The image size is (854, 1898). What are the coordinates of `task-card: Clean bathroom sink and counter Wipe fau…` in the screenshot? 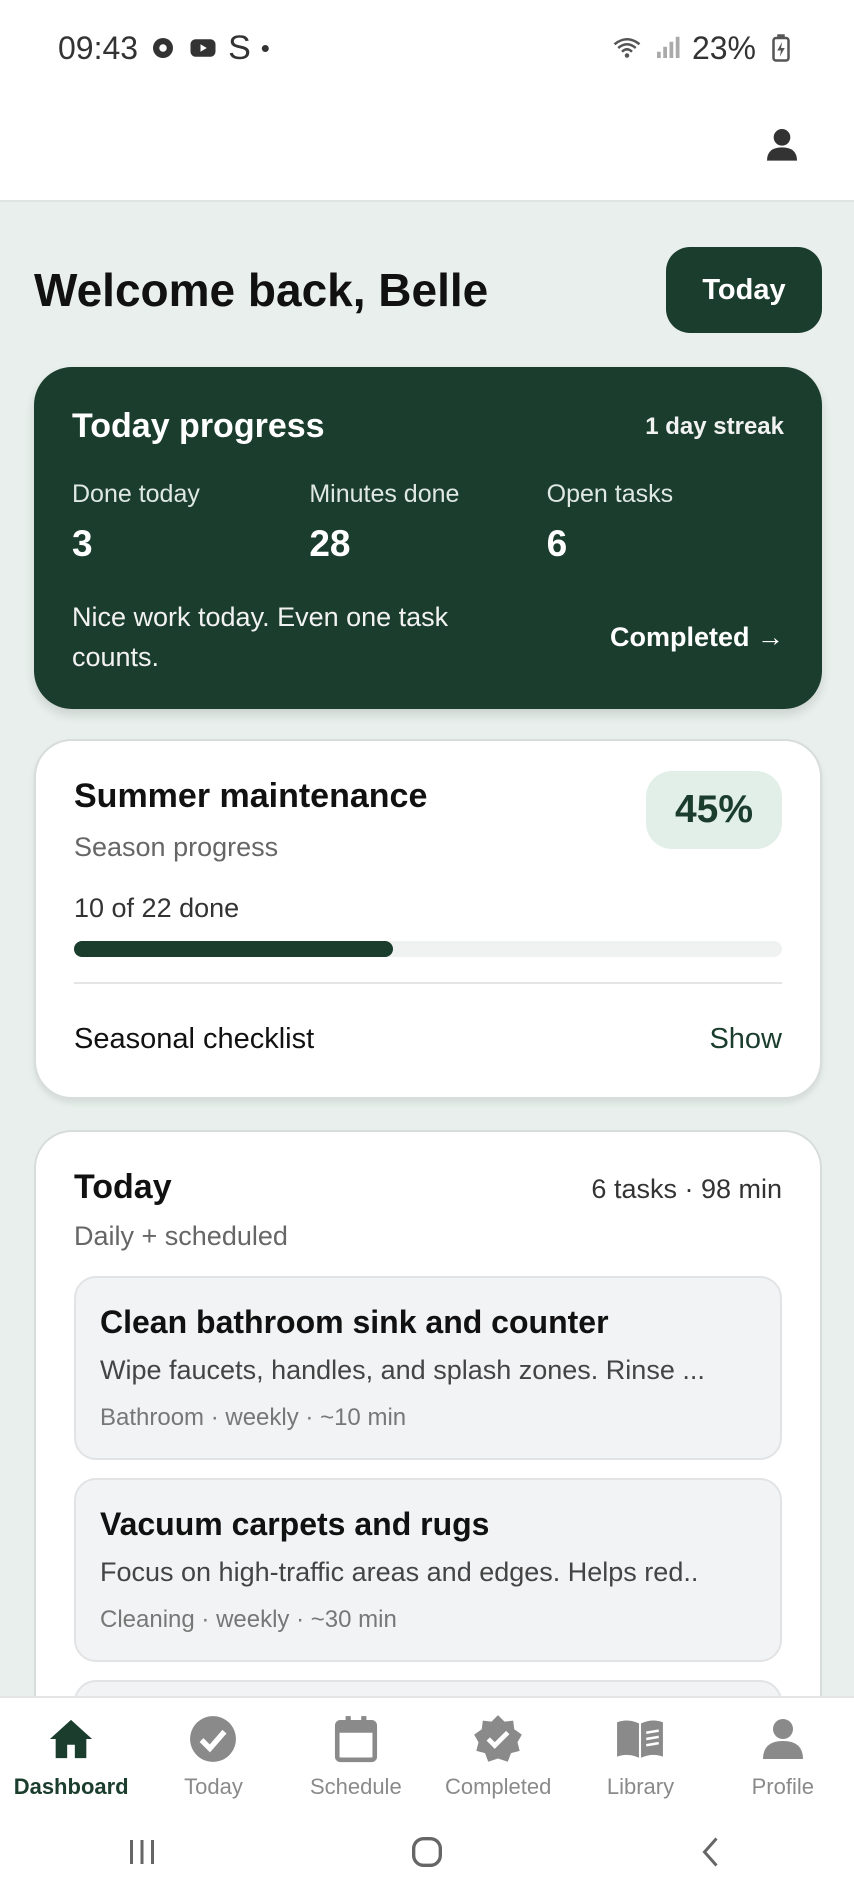 It's located at (428, 1368).